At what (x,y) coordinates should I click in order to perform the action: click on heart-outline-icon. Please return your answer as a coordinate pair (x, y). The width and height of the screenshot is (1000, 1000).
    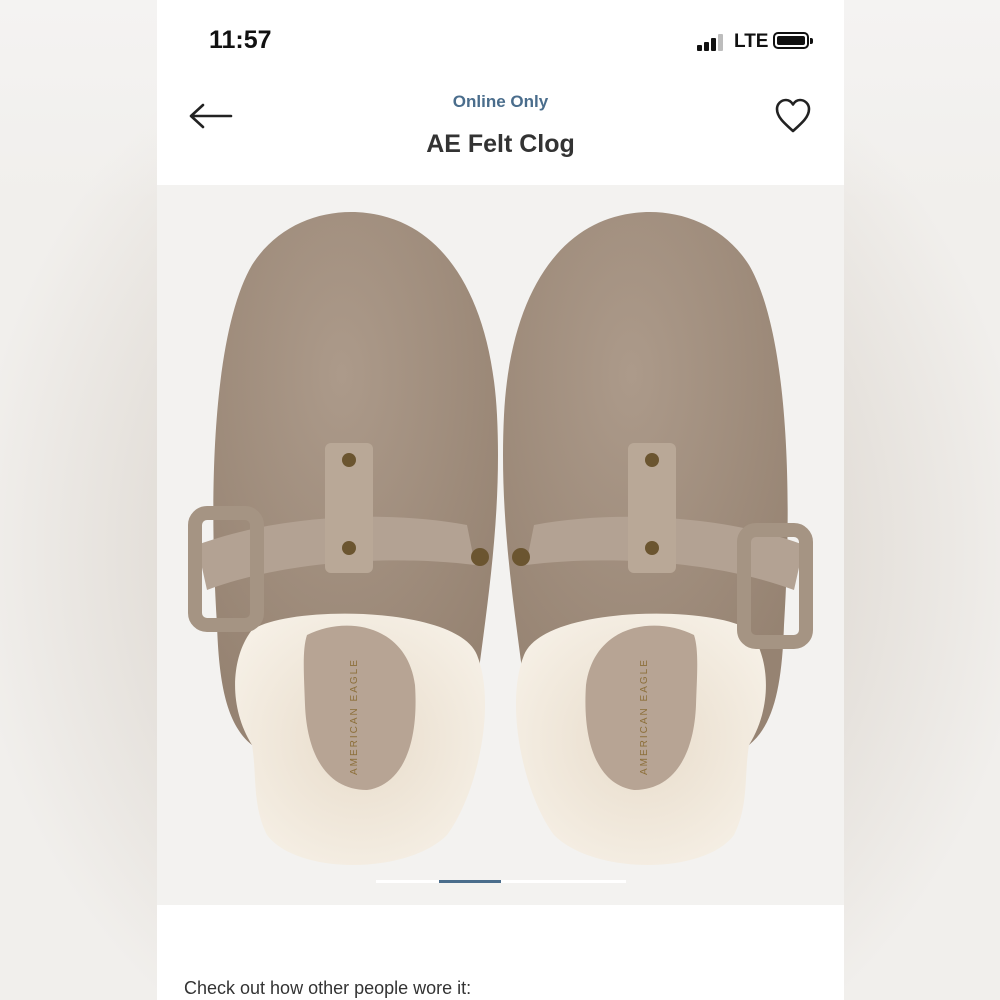
    Looking at the image, I should click on (793, 115).